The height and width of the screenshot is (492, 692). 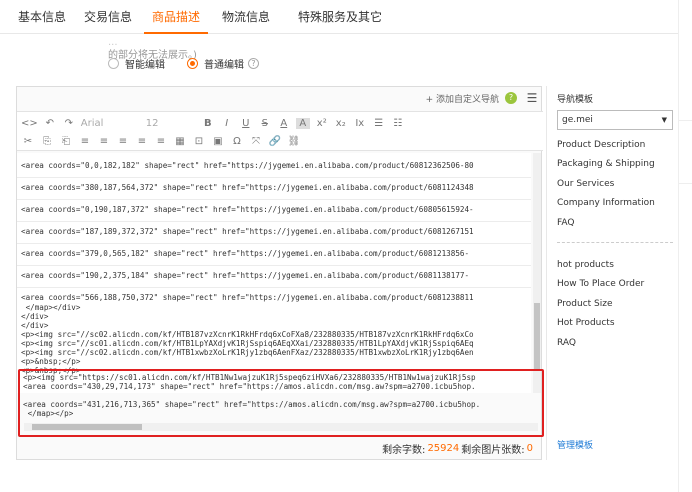 What do you see at coordinates (302, 123) in the screenshot?
I see `background-color-icon: A` at bounding box center [302, 123].